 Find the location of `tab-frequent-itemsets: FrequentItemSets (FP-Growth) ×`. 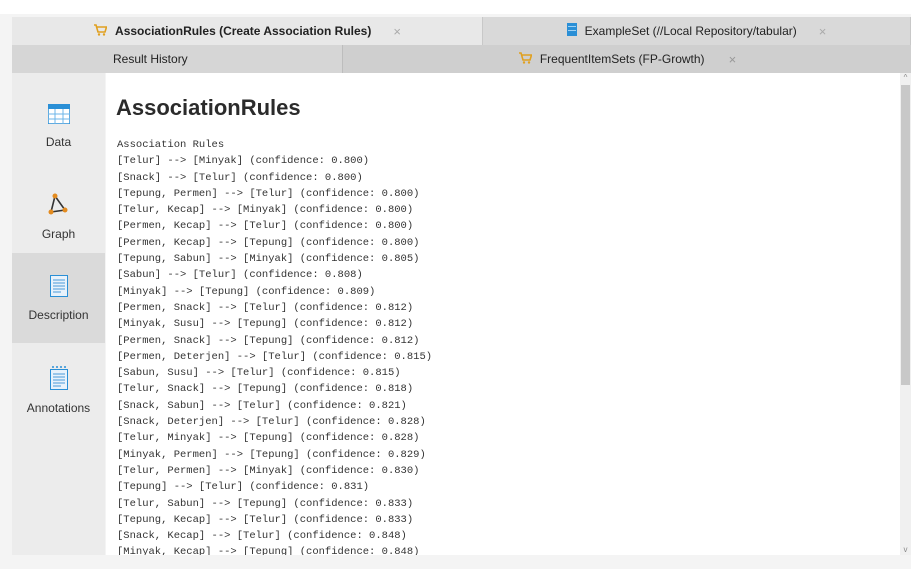

tab-frequent-itemsets: FrequentItemSets (FP-Growth) × is located at coordinates (627, 59).